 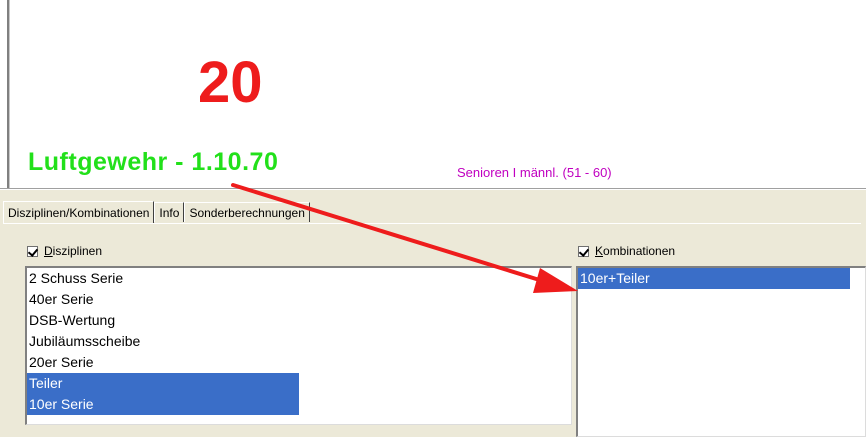 I want to click on combinations-list: 10er+Teiler, so click(x=721, y=351).